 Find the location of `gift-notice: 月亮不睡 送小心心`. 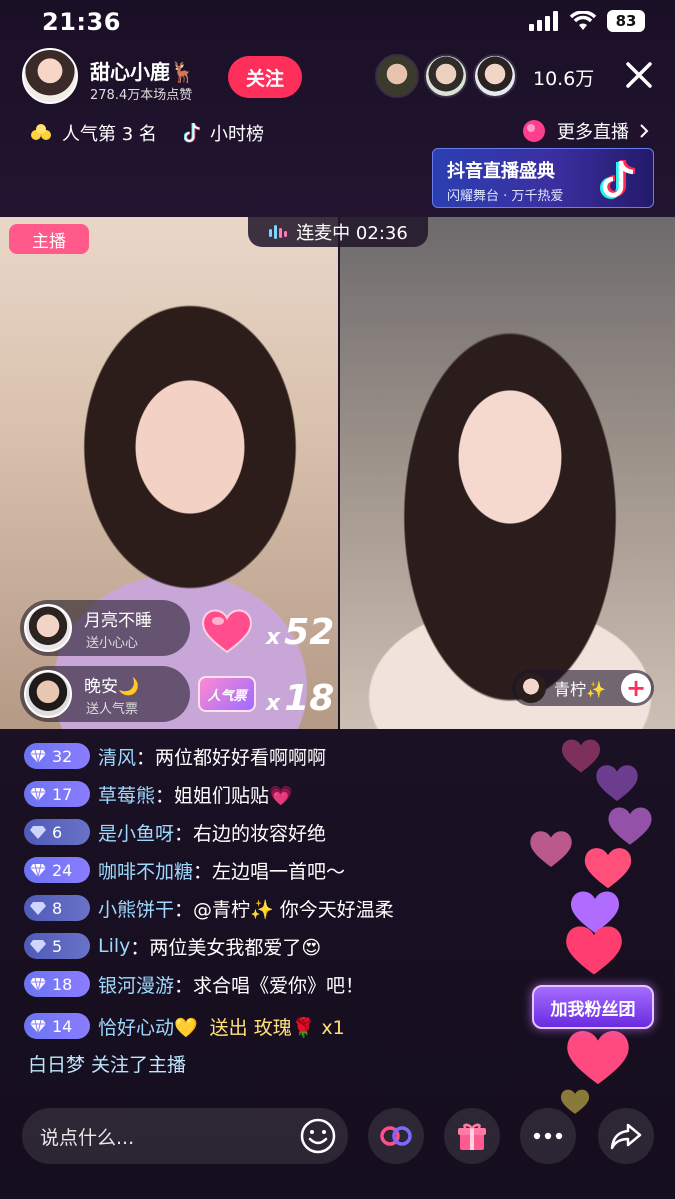

gift-notice: 月亮不睡 送小心心 is located at coordinates (105, 628).